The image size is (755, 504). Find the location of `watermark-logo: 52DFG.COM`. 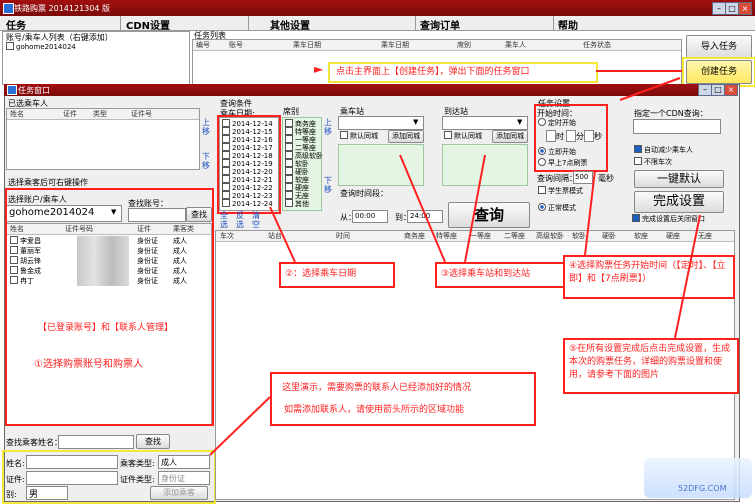

watermark-logo: 52DFG.COM is located at coordinates (698, 478).